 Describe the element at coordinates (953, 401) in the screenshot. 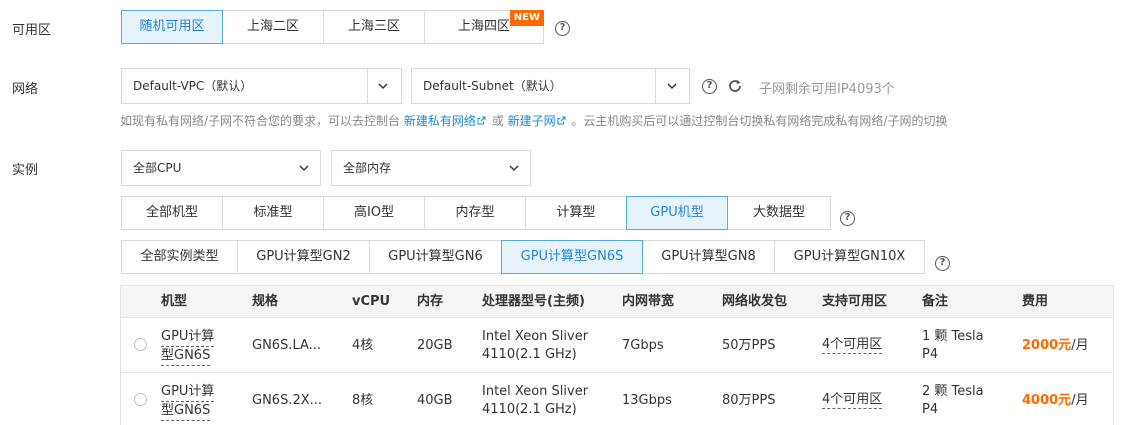

I see `cell-note: 2 颗 Tesla P4` at that location.